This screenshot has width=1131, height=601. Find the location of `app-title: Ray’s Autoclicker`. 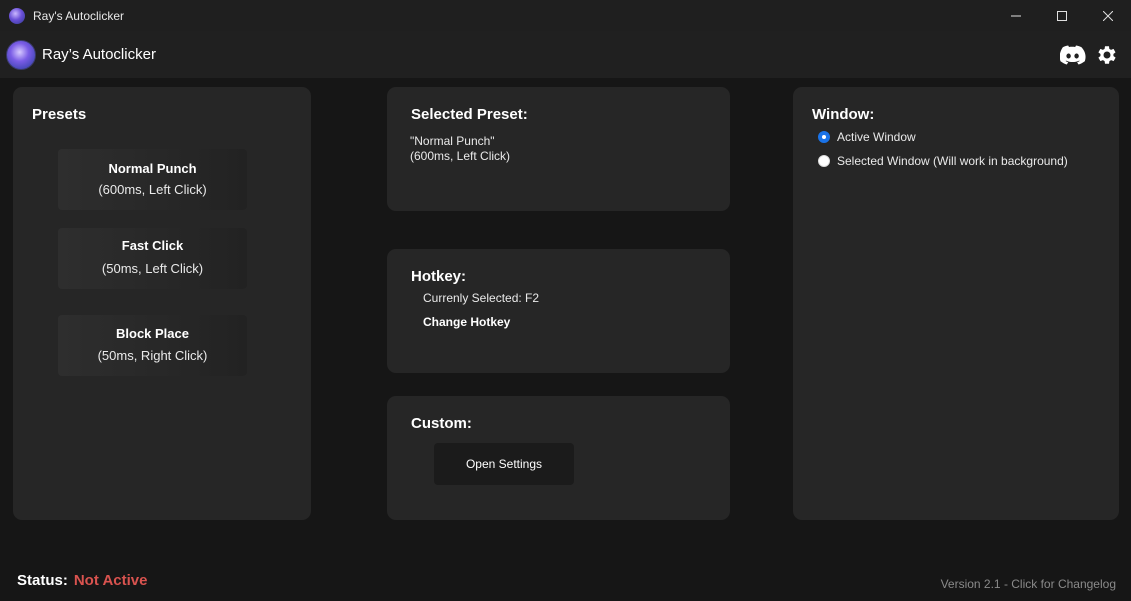

app-title: Ray’s Autoclicker is located at coordinates (99, 54).